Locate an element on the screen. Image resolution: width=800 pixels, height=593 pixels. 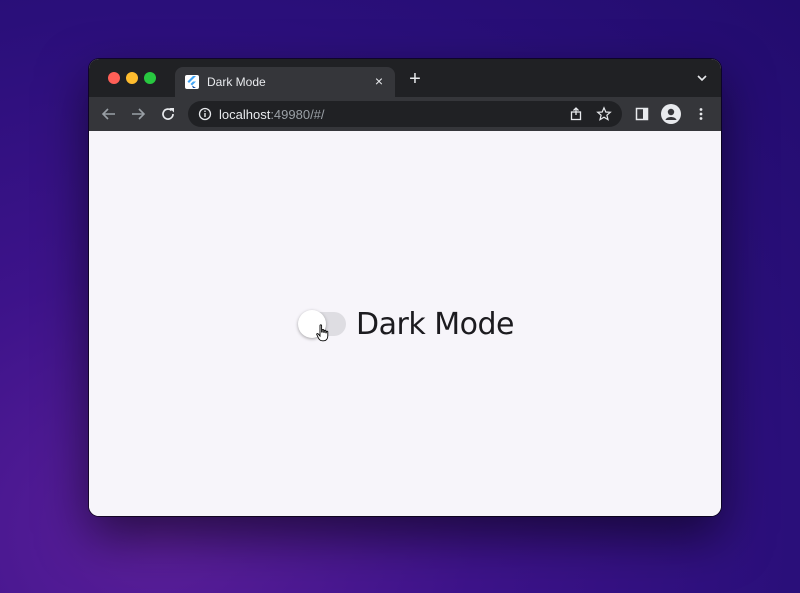
tab-title: Dark Mode is located at coordinates (236, 82).